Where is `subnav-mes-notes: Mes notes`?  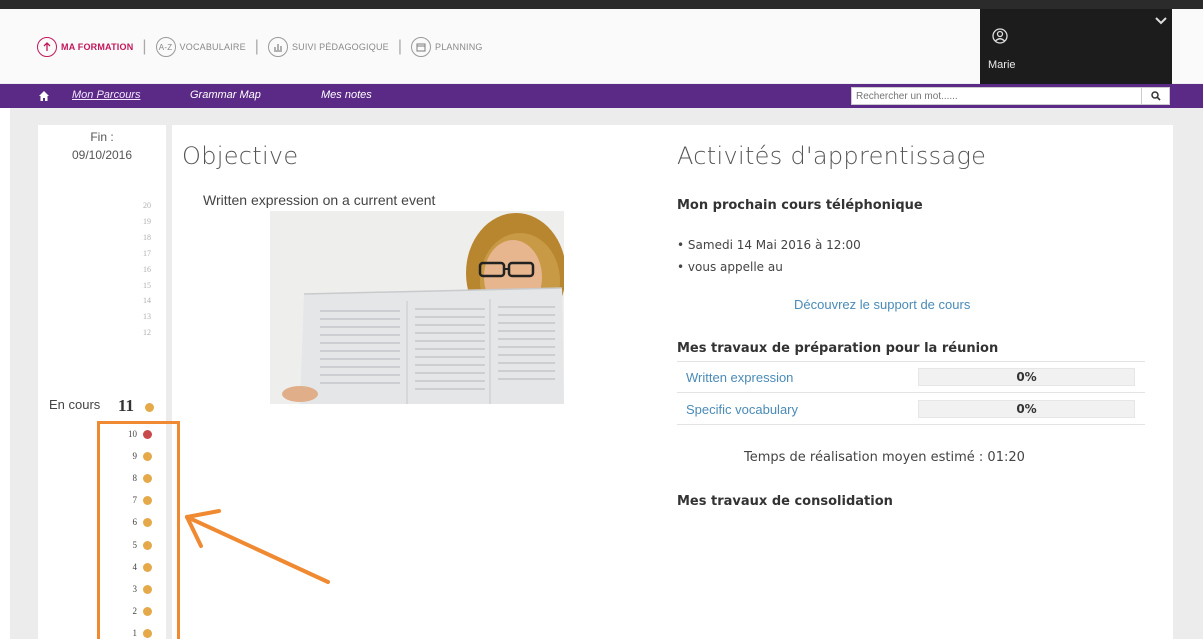 subnav-mes-notes: Mes notes is located at coordinates (346, 95).